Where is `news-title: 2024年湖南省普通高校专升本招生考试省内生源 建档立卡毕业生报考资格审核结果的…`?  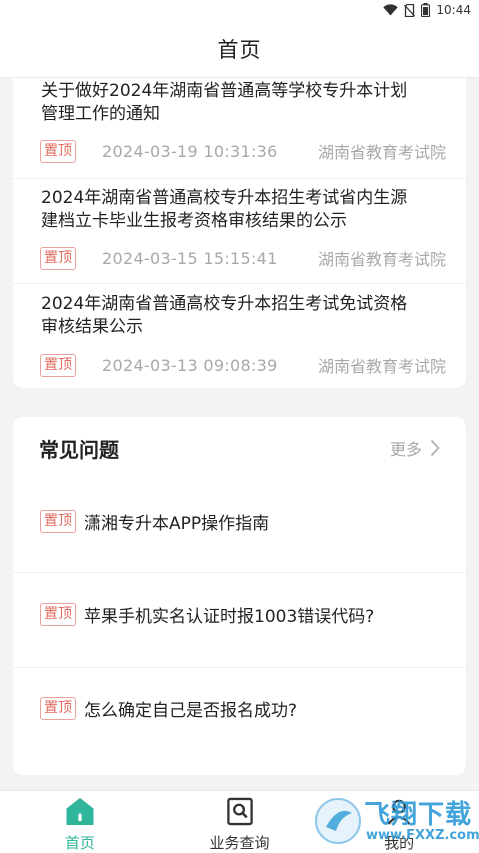 news-title: 2024年湖南省普通高校专升本招生考试省内生源 建档立卡毕业生报考资格审核结果的… is located at coordinates (224, 209).